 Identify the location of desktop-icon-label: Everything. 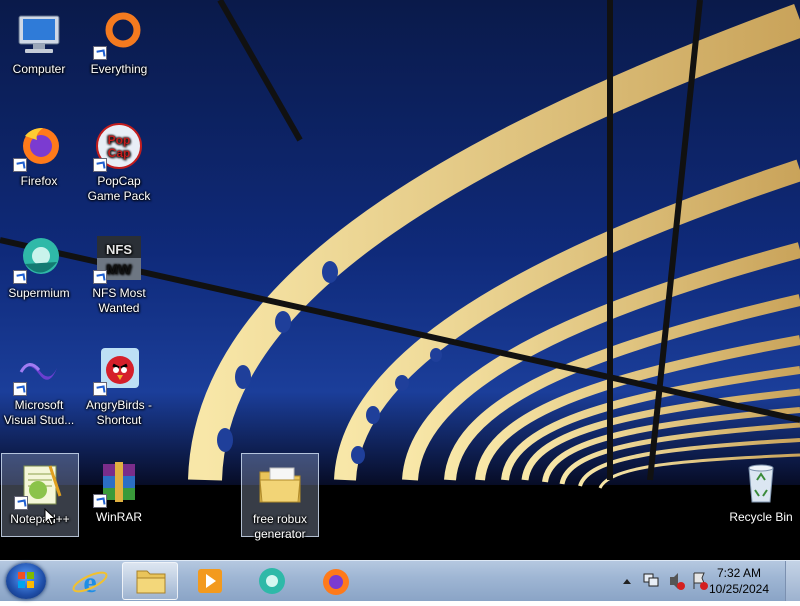
(119, 69).